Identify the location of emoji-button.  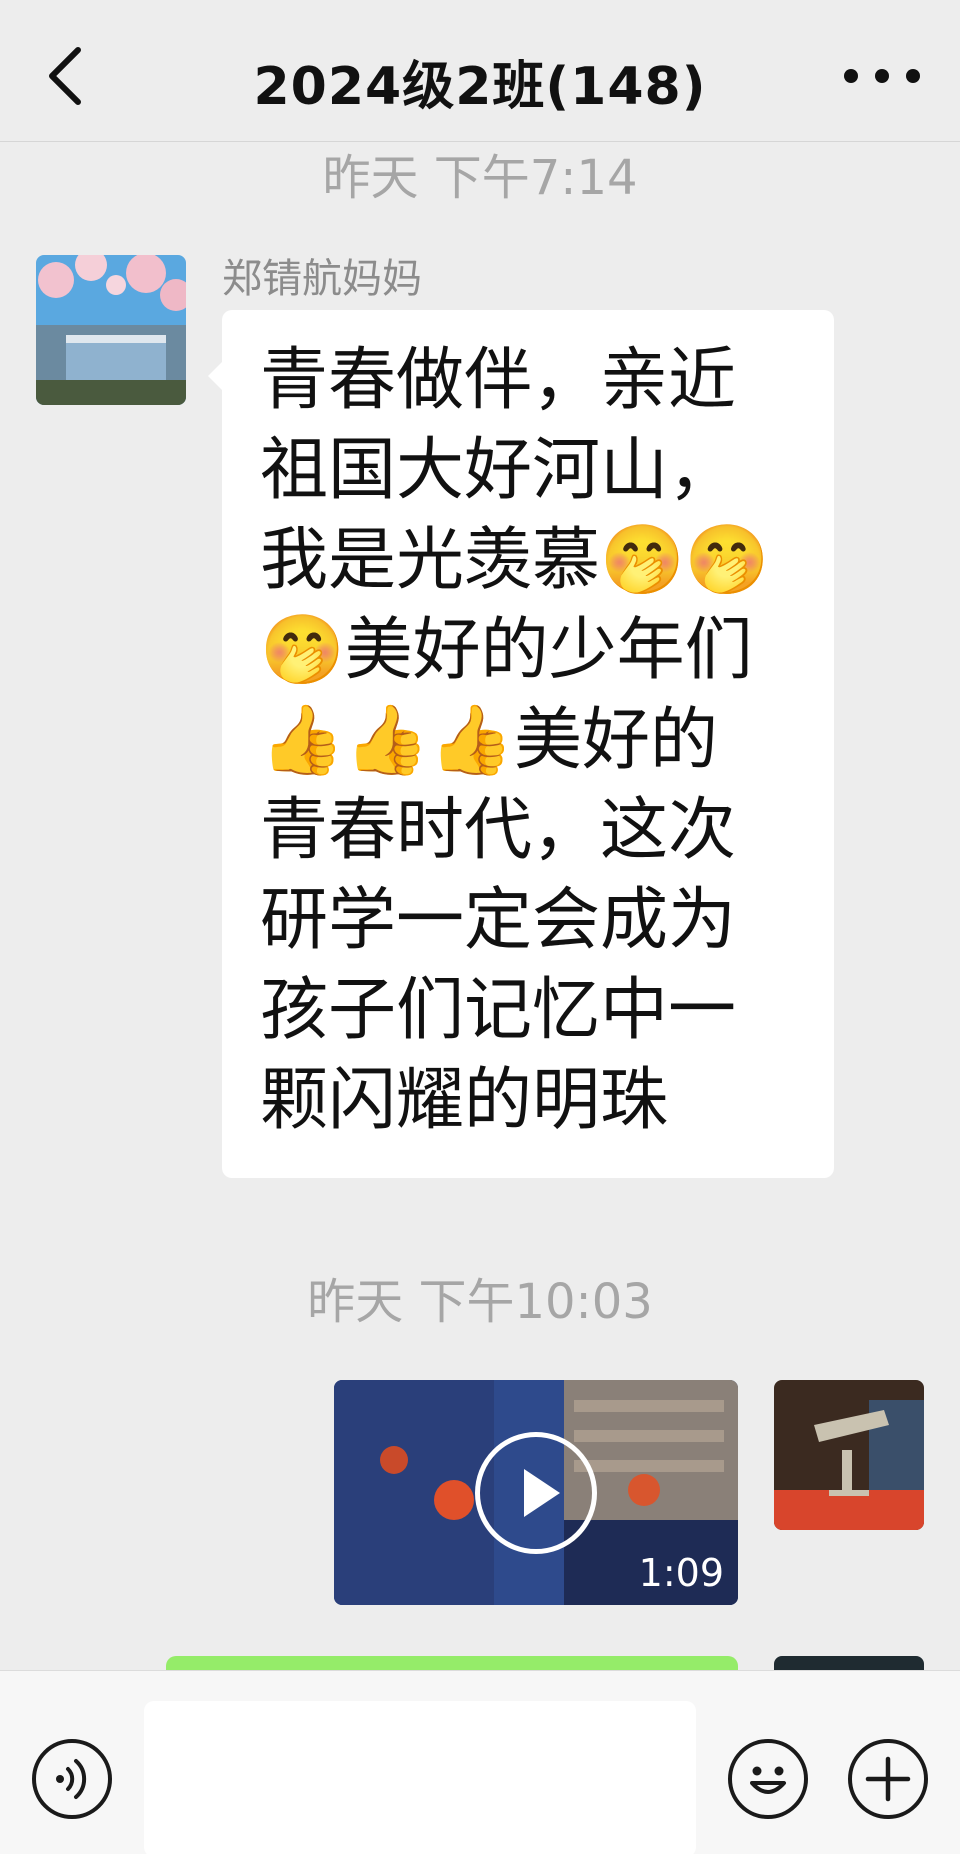
(768, 1779).